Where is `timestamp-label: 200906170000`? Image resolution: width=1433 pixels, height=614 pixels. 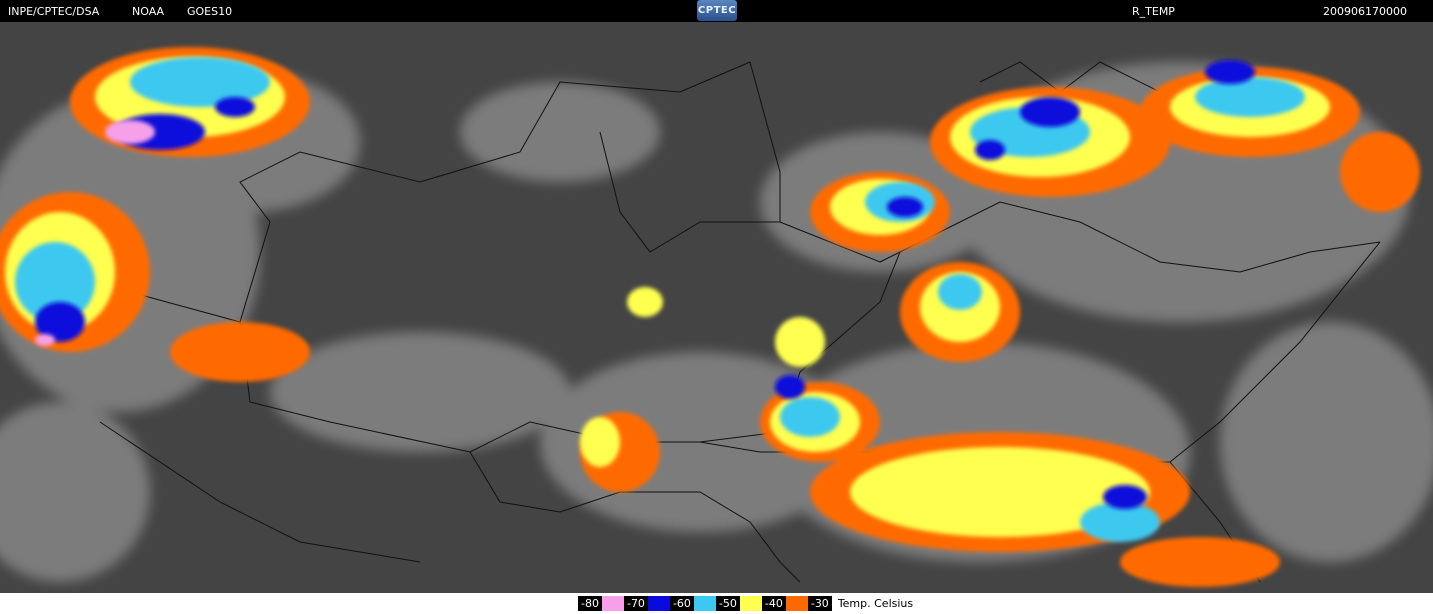
timestamp-label: 200906170000 is located at coordinates (1365, 11).